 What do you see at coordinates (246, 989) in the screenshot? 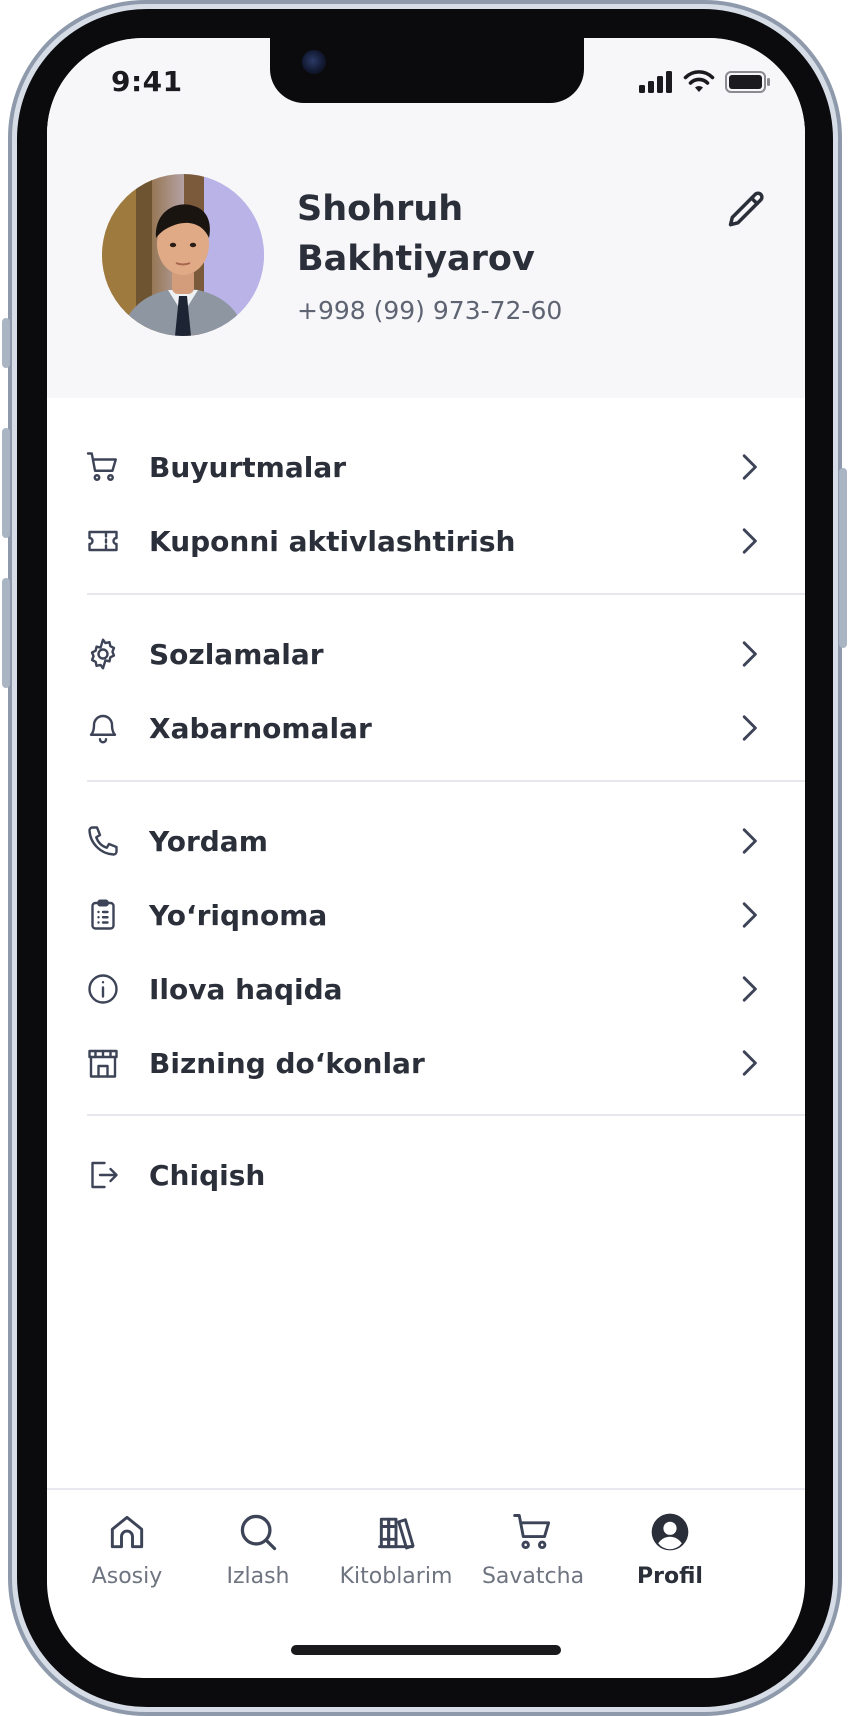
I see `menu-item-label: Ilova haqida` at bounding box center [246, 989].